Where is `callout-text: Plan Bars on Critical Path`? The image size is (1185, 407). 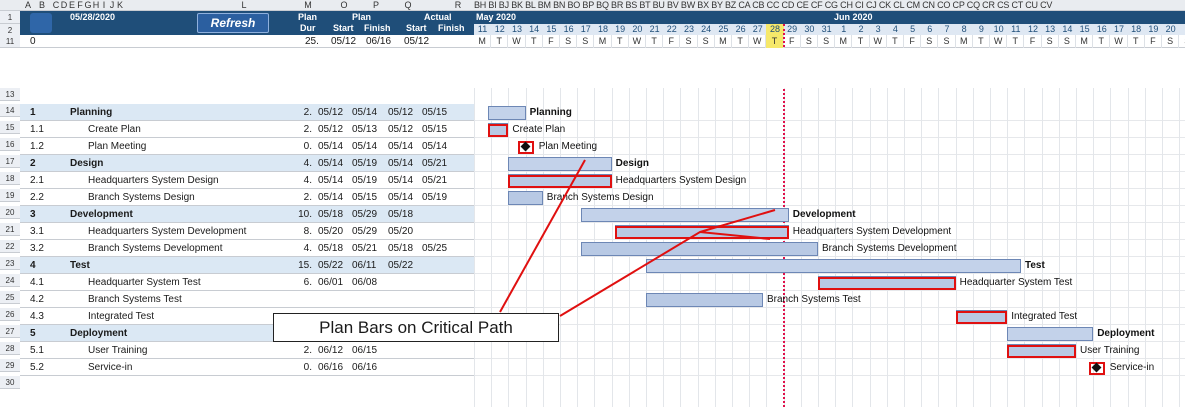
callout-text: Plan Bars on Critical Path is located at coordinates (416, 327).